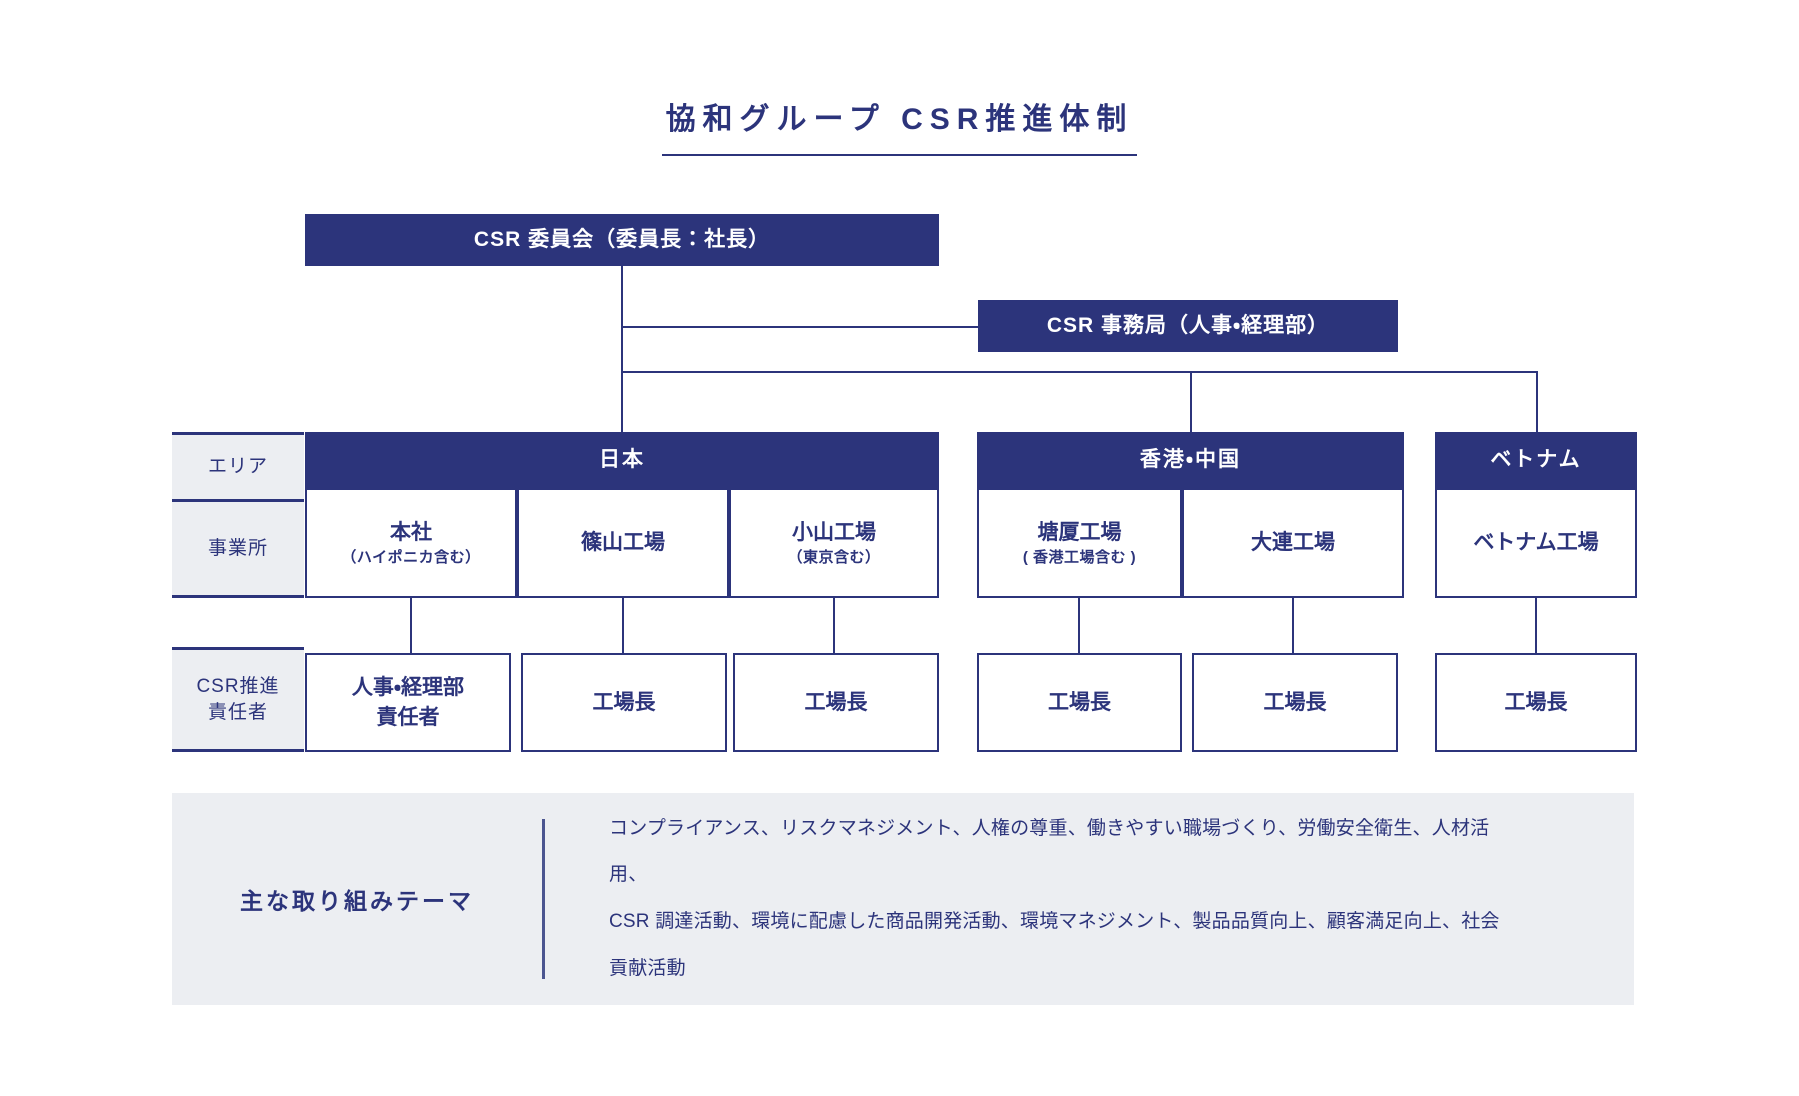 This screenshot has height=1096, width=1799. I want to click on row-label-csr-manager-line1: CSR推進, so click(238, 686).